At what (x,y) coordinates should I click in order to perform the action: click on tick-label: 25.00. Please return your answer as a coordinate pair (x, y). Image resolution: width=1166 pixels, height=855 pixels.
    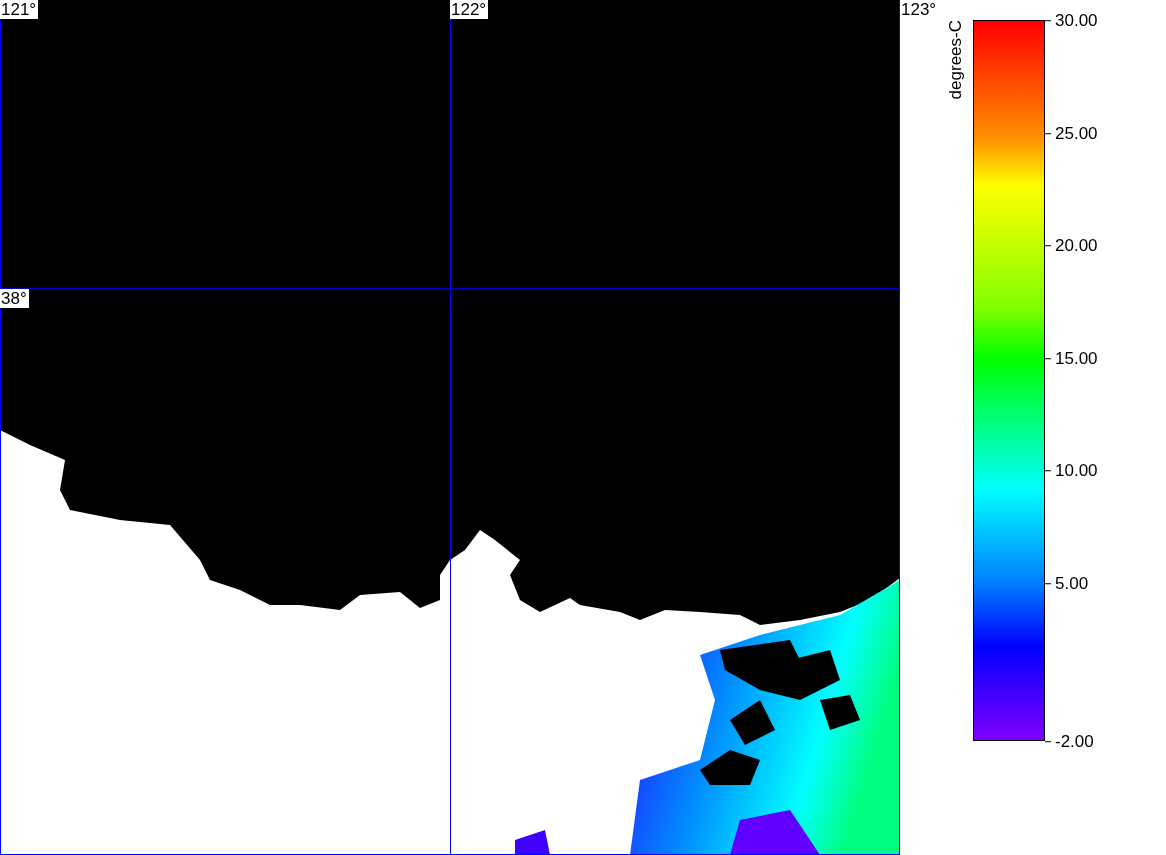
    Looking at the image, I should click on (1076, 133).